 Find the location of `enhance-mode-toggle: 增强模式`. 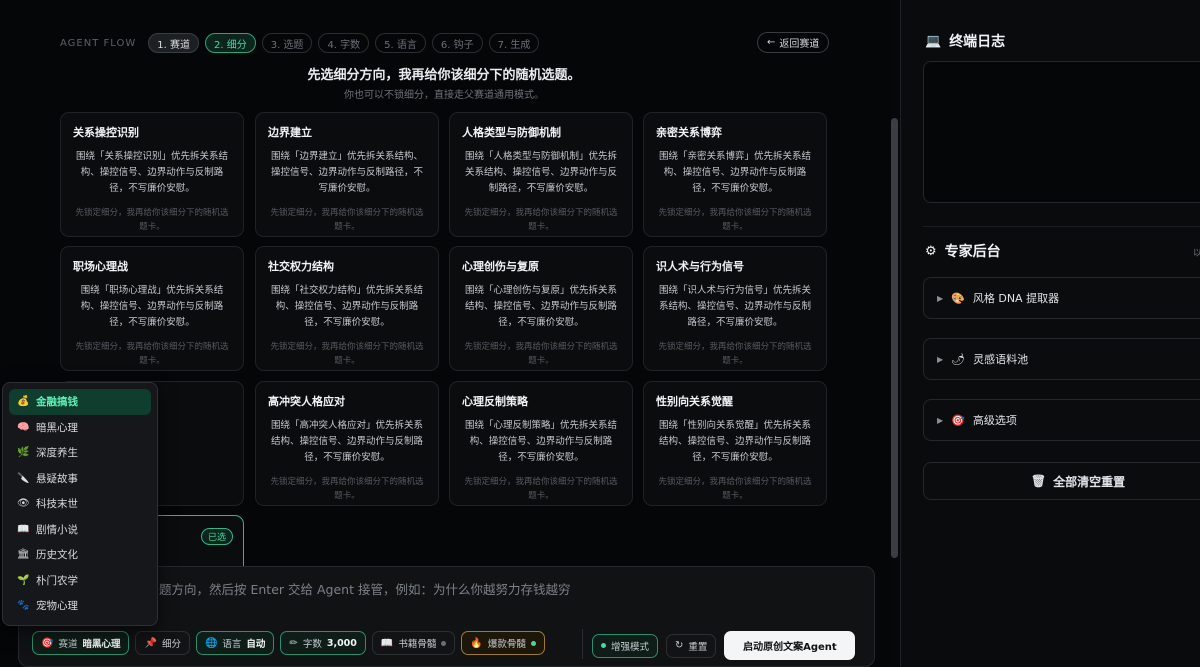

enhance-mode-toggle: 增强模式 is located at coordinates (625, 645).